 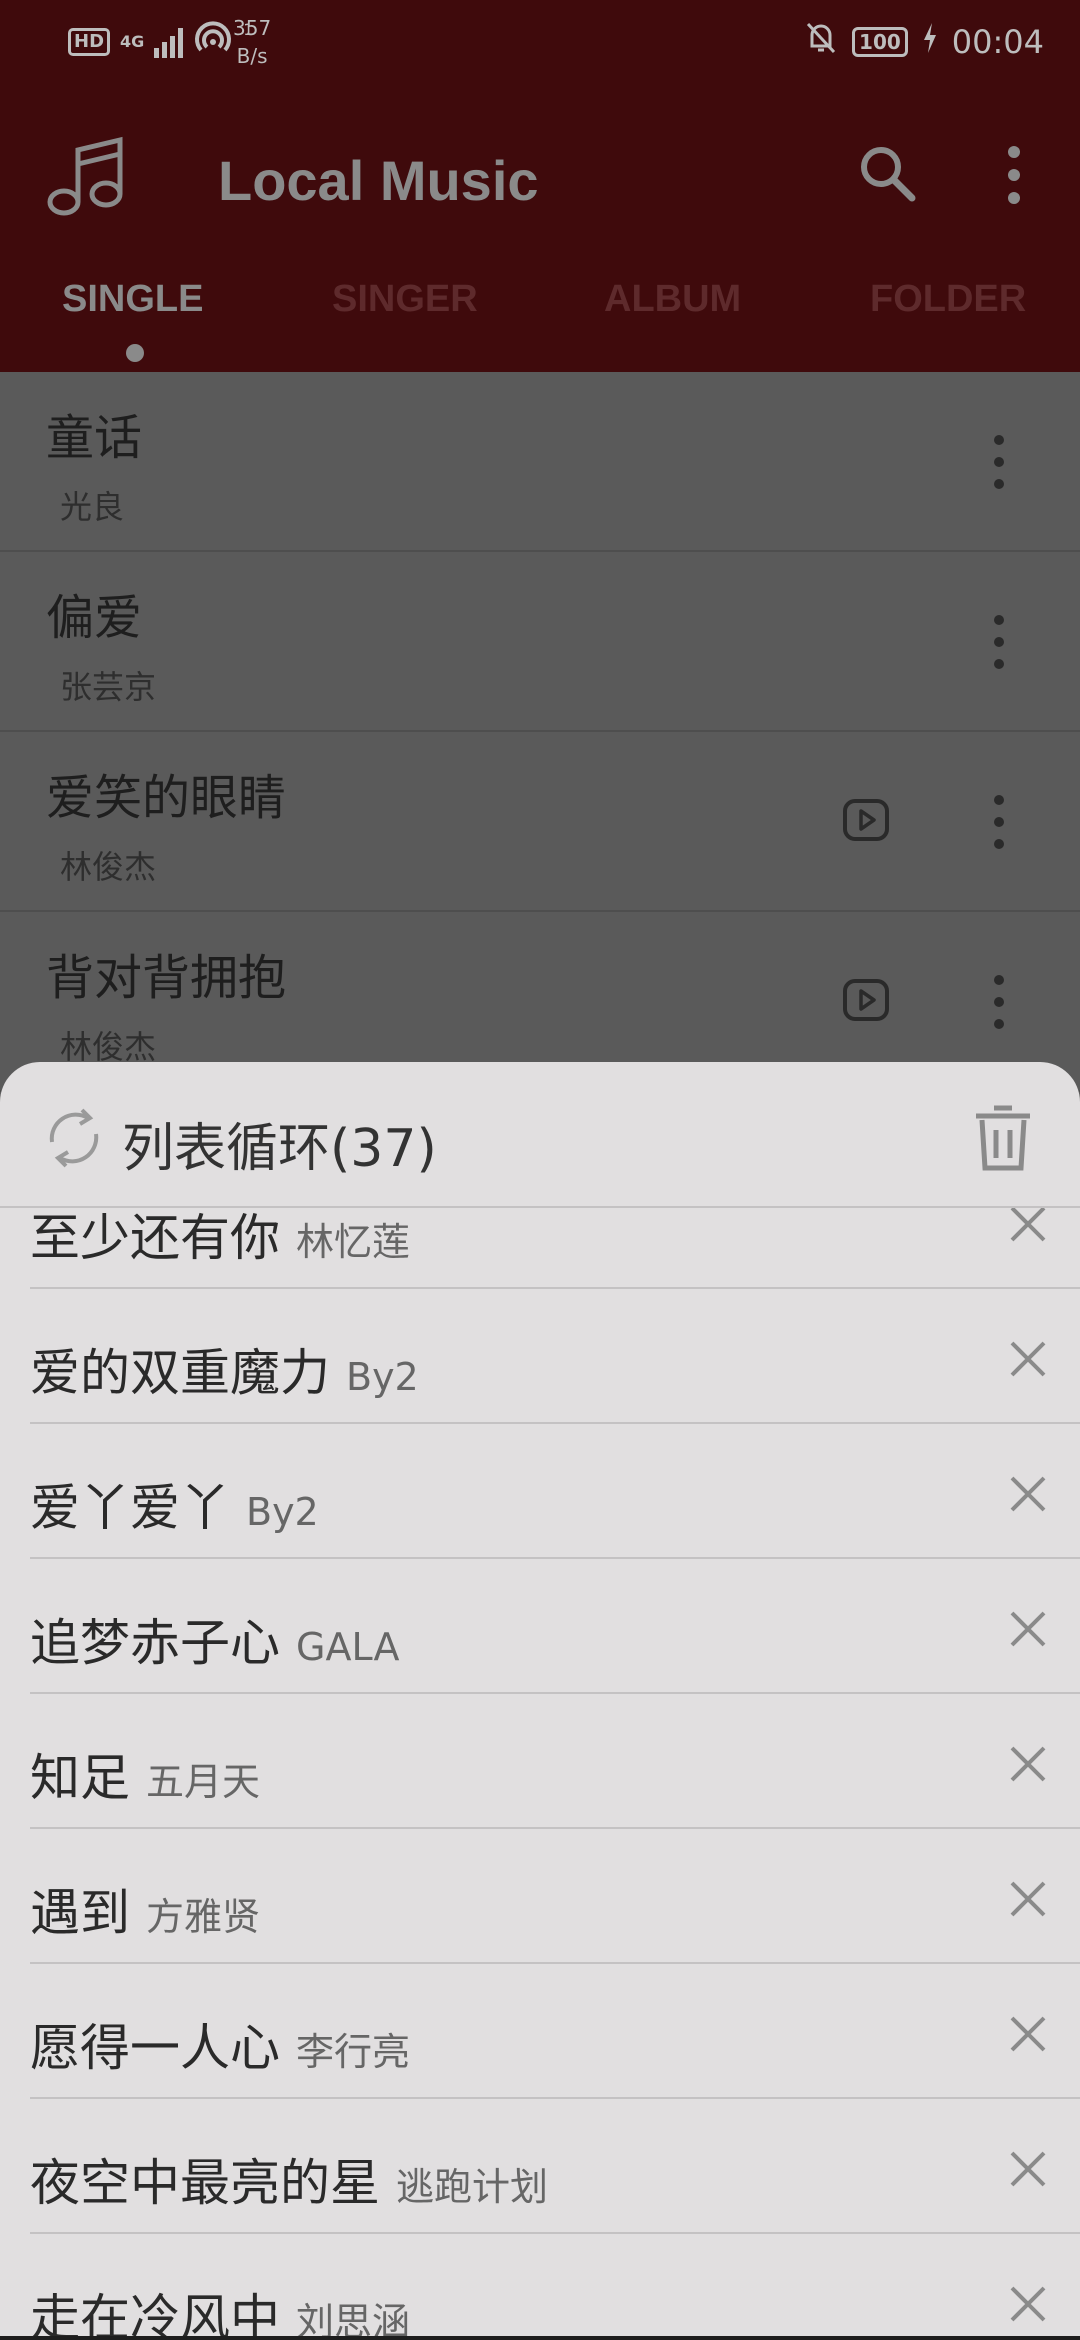 What do you see at coordinates (155, 2048) in the screenshot?
I see `queue-song-title: 愿得一人心` at bounding box center [155, 2048].